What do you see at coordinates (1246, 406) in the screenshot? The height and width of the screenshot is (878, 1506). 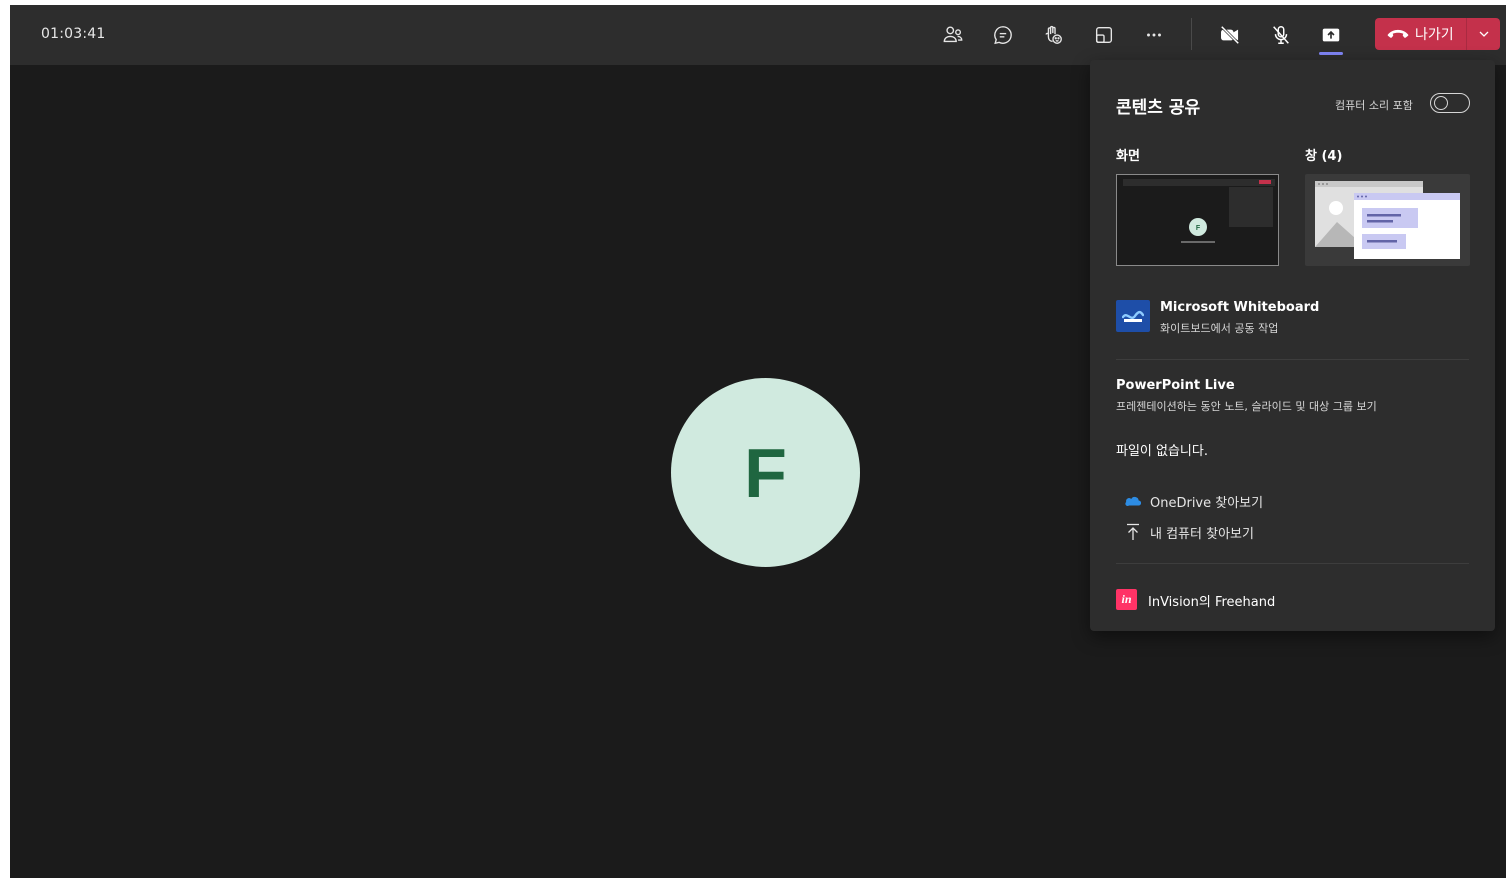 I see `powerpoint-live-subtitle: 프레젠테이션하는 동안 노트, 슬라이드 및 대상 그룹 보기` at bounding box center [1246, 406].